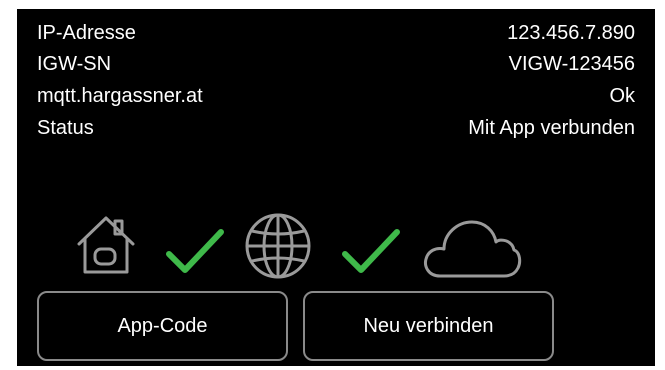 The width and height of the screenshot is (665, 370). Describe the element at coordinates (336, 33) in the screenshot. I see `info-row-ip-address: IP-Adresse 123.456.7.890` at that location.